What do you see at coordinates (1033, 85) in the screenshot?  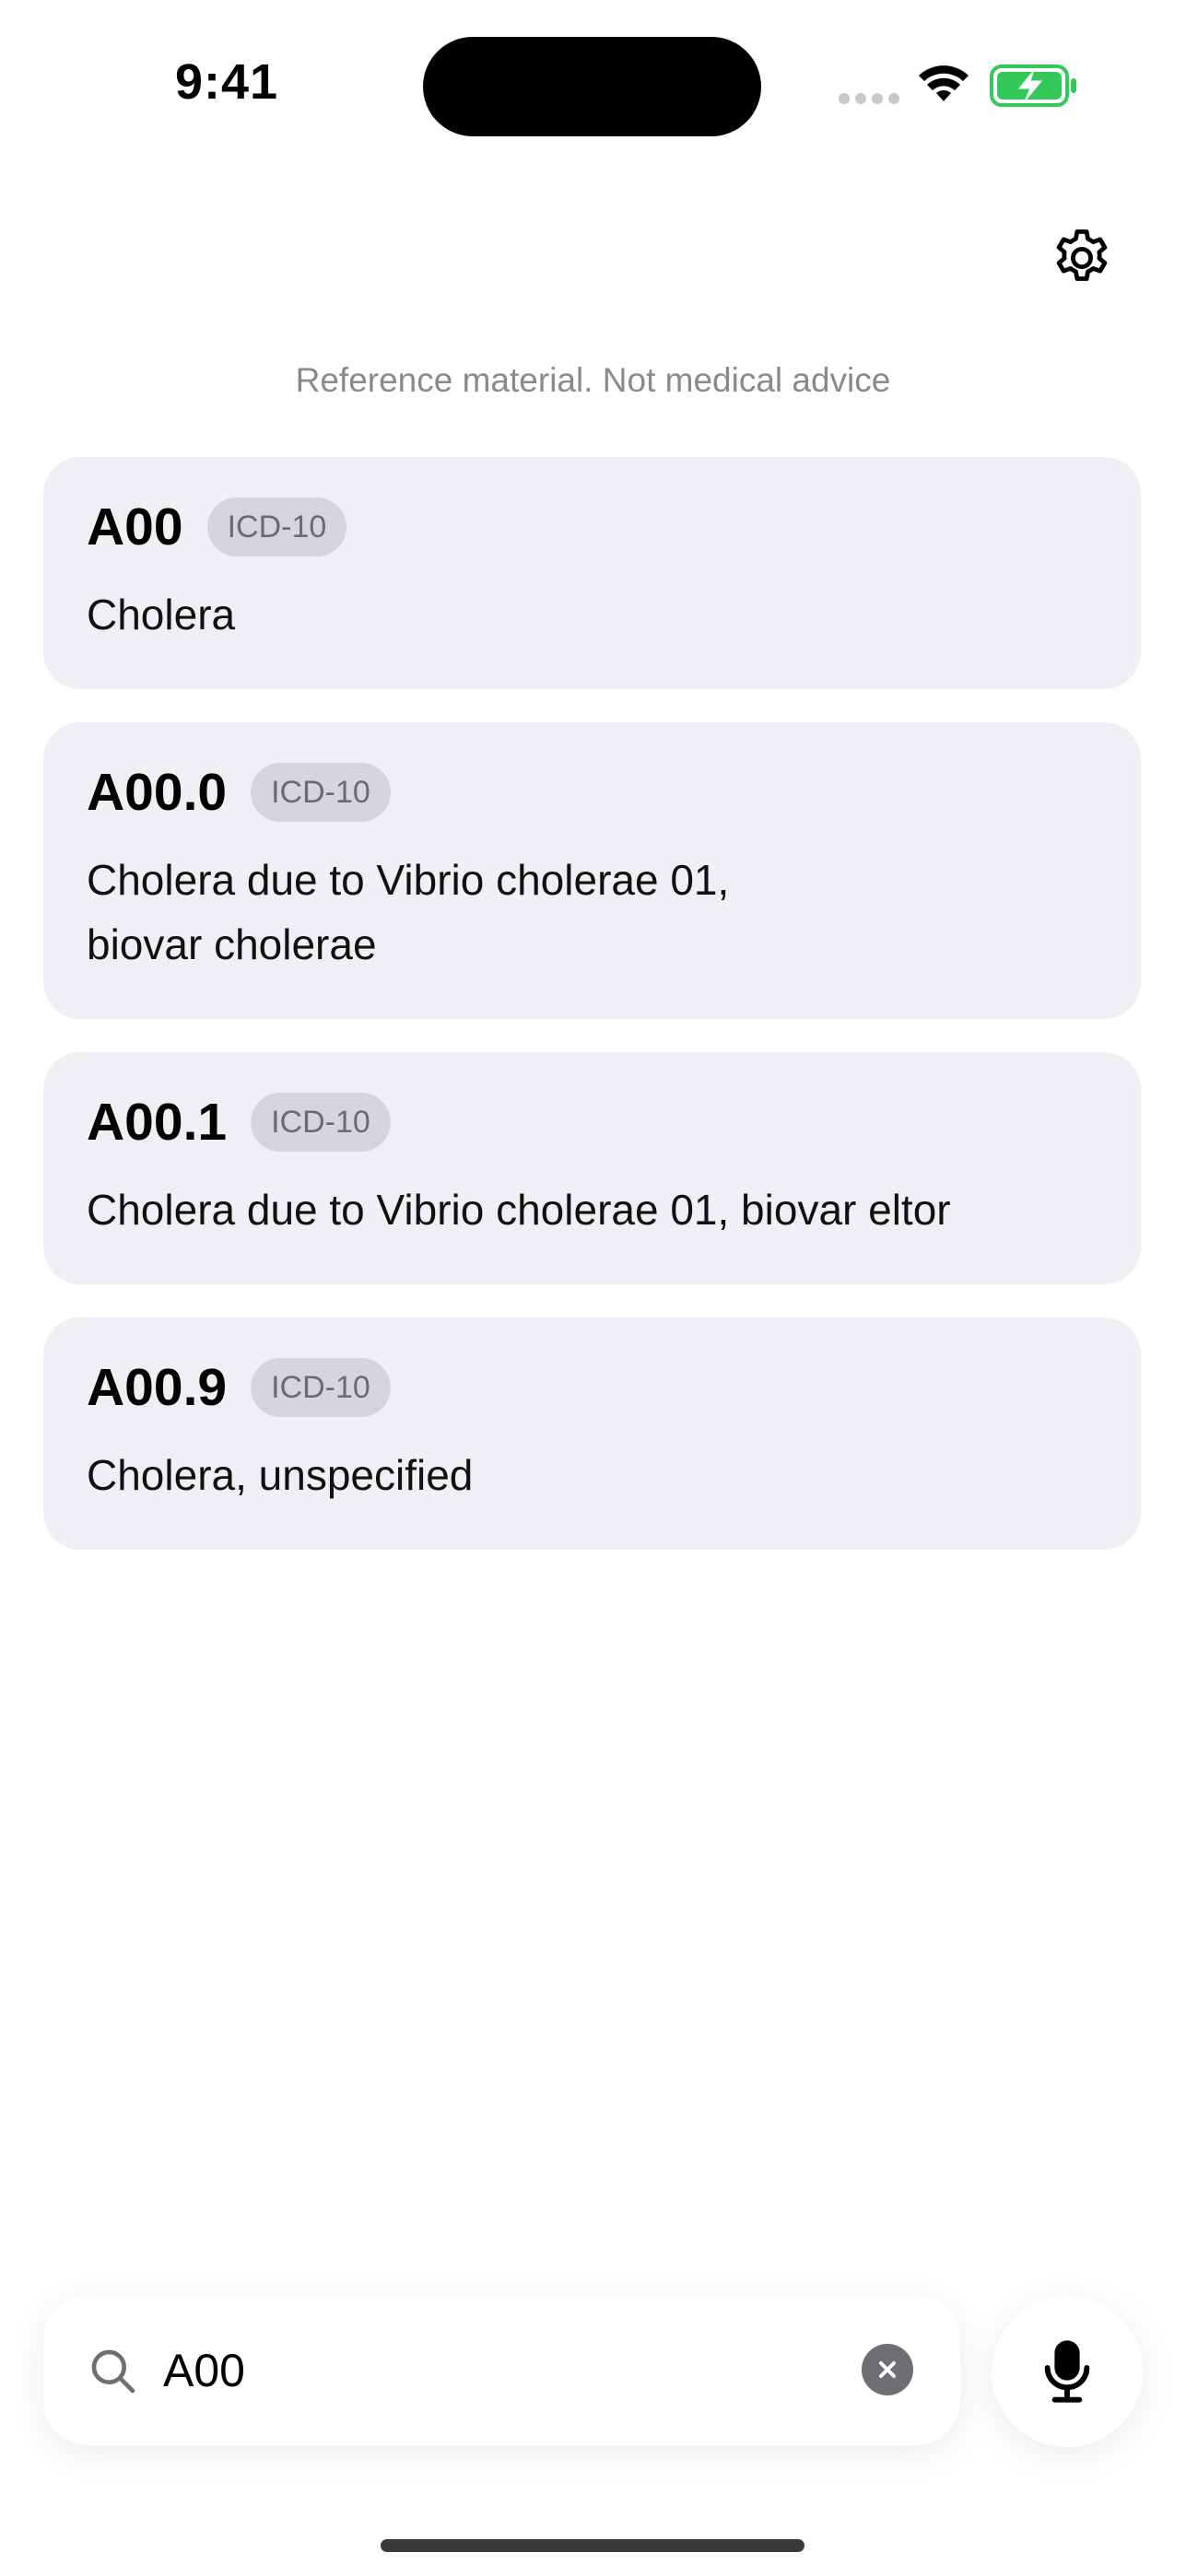 I see `battery-charging-icon` at bounding box center [1033, 85].